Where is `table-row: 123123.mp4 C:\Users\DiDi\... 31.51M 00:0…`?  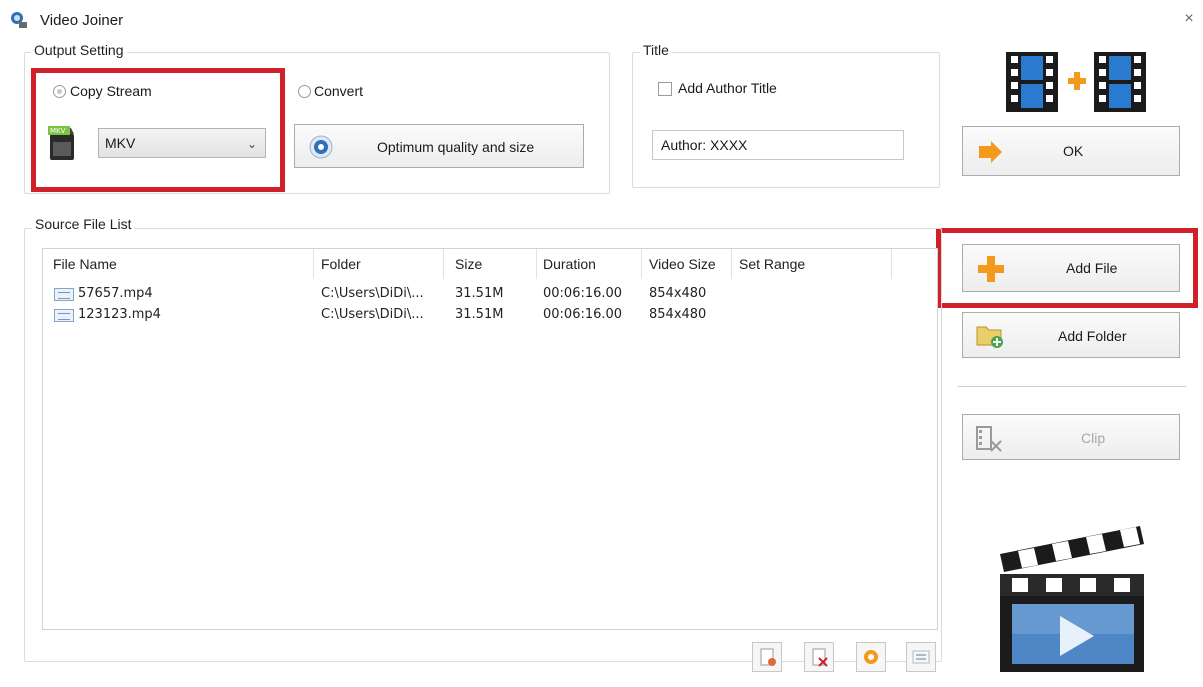
table-row: 123123.mp4 C:\Users\DiDi\... 31.51M 00:0… is located at coordinates (490, 316).